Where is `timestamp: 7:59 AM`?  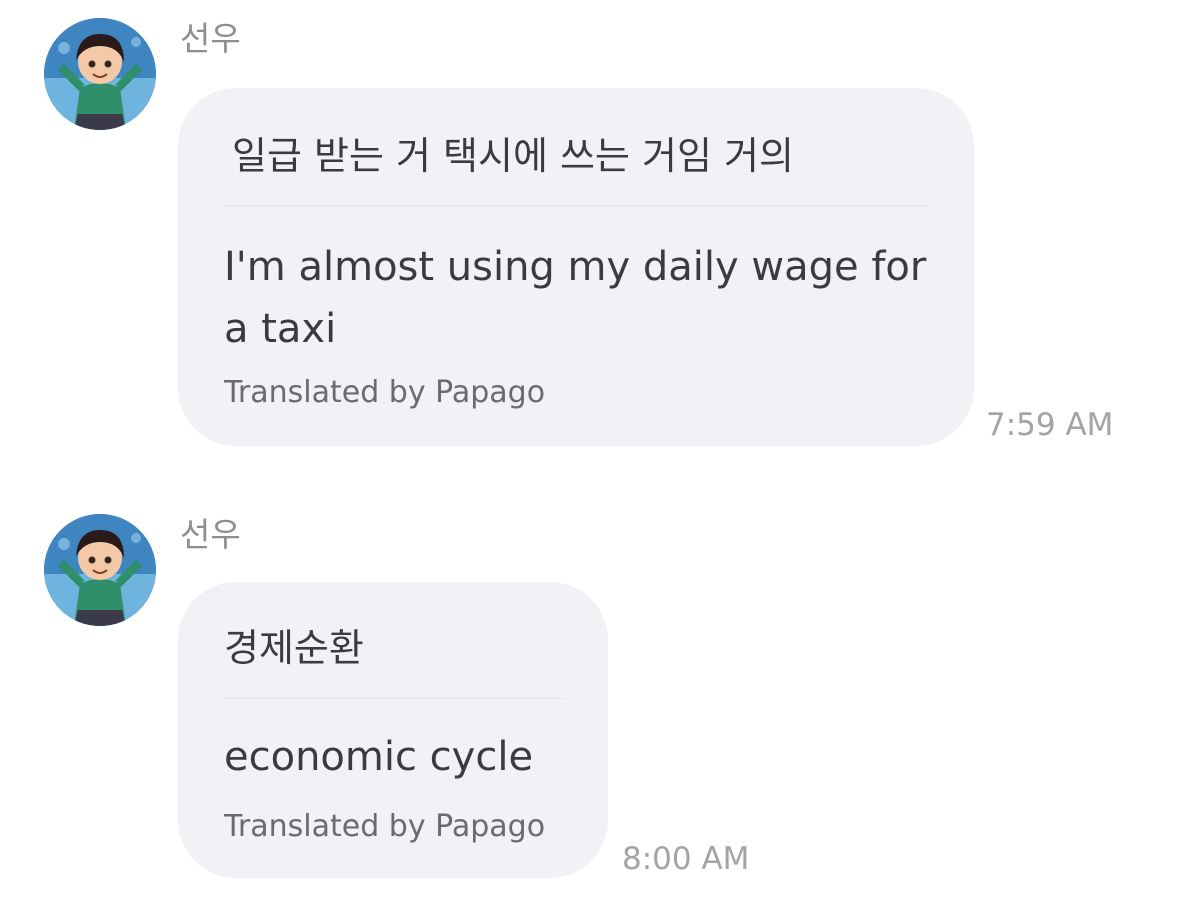 timestamp: 7:59 AM is located at coordinates (1050, 425).